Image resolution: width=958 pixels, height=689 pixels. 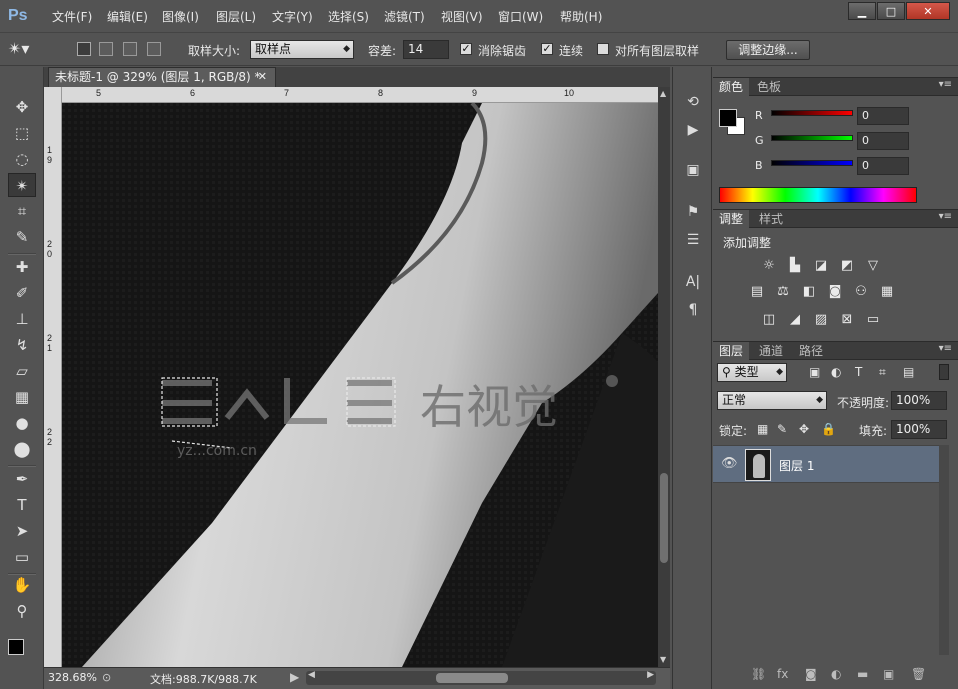 I want to click on new-selection-icon, so click(x=84, y=49).